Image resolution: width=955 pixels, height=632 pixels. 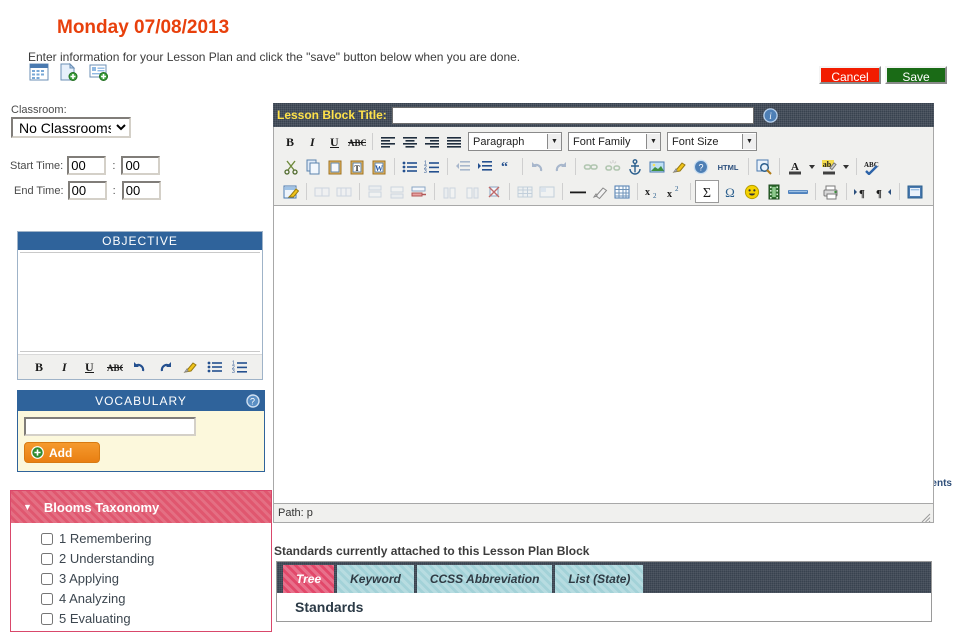 What do you see at coordinates (547, 191) in the screenshot?
I see `cell-props-icon` at bounding box center [547, 191].